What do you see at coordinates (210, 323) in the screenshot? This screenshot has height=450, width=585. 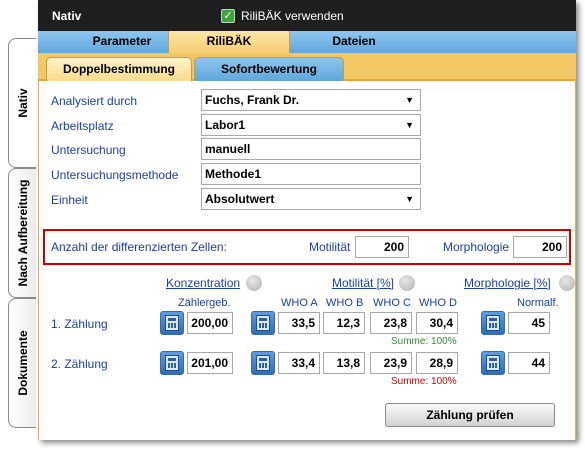 I see `row1-konz-input: 200,00` at bounding box center [210, 323].